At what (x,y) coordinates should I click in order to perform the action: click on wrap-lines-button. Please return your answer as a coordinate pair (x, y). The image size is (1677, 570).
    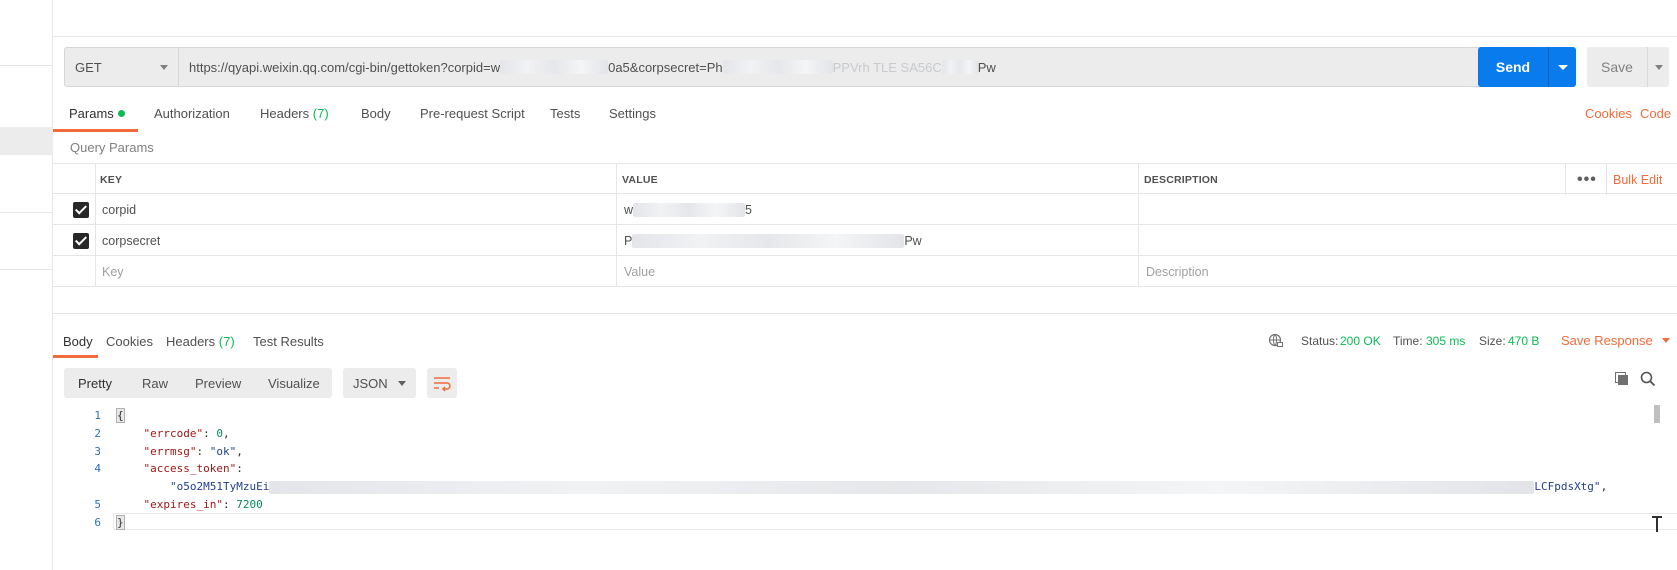
    Looking at the image, I should click on (442, 383).